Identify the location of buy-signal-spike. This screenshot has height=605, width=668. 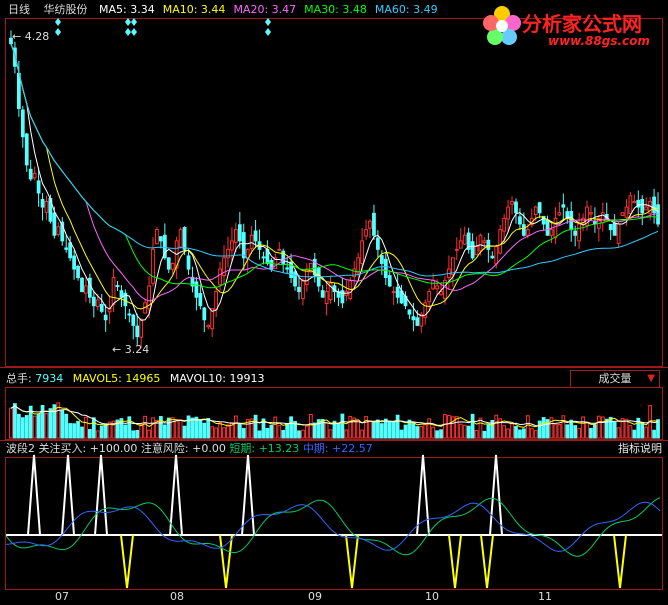
(34, 495).